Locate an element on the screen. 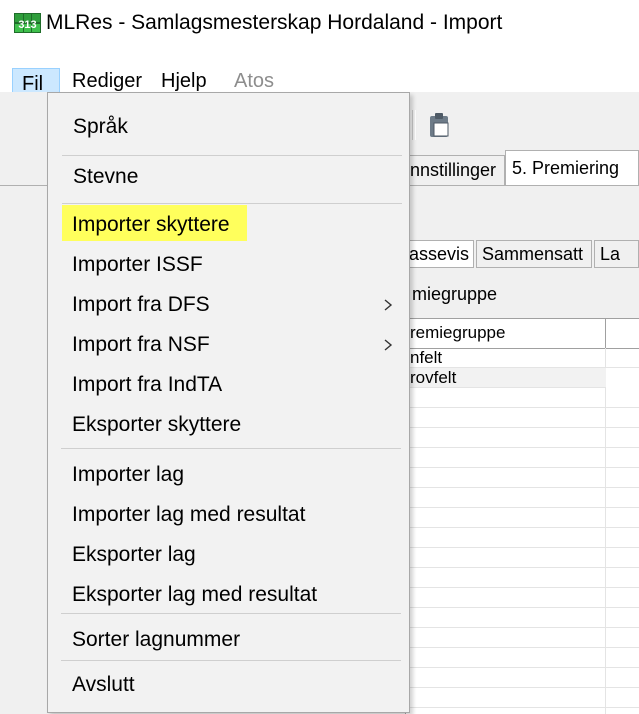  table-row: nfelt is located at coordinates (522, 358).